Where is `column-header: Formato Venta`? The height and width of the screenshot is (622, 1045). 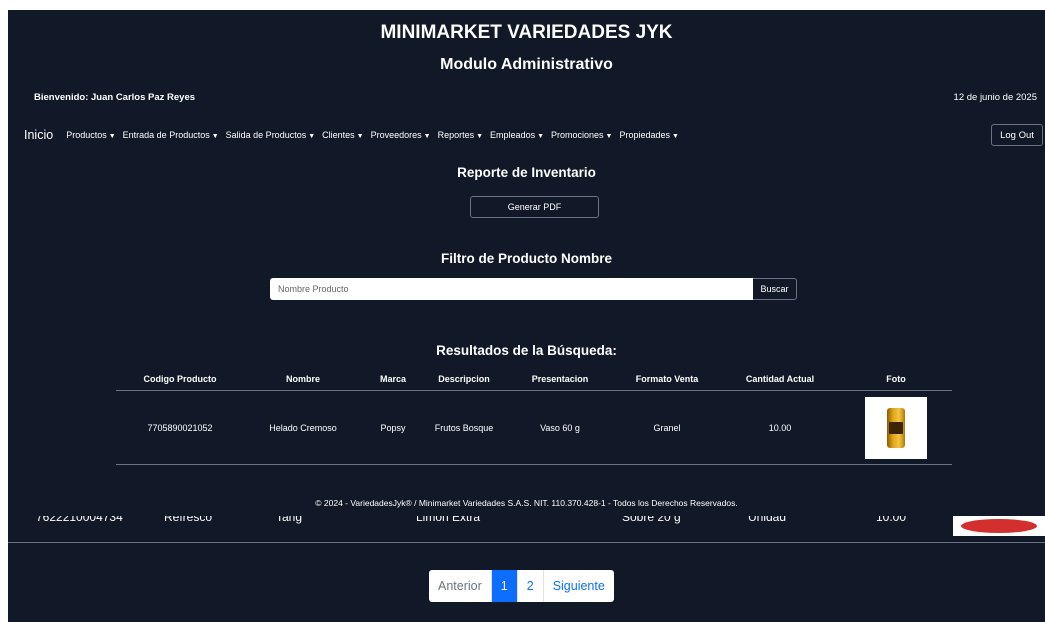 column-header: Formato Venta is located at coordinates (667, 379).